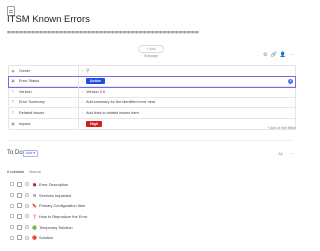 Image resolution: width=320 pixels, height=251 pixels. I want to click on edit-fields-link: + Add or edit fields, so click(281, 128).